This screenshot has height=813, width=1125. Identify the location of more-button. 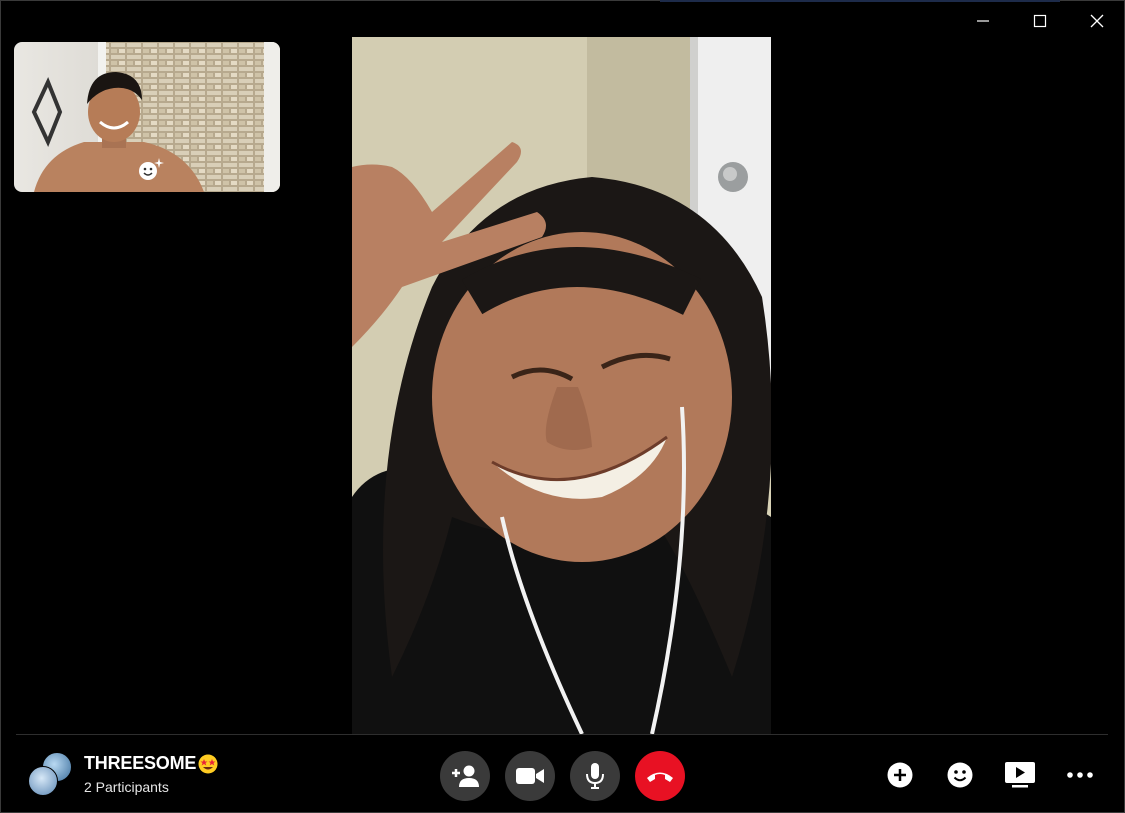
(1080, 775).